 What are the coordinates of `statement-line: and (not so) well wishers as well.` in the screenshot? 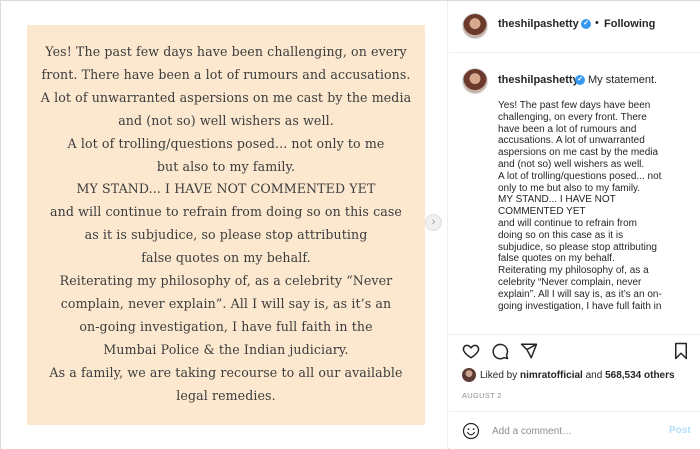 It's located at (226, 120).